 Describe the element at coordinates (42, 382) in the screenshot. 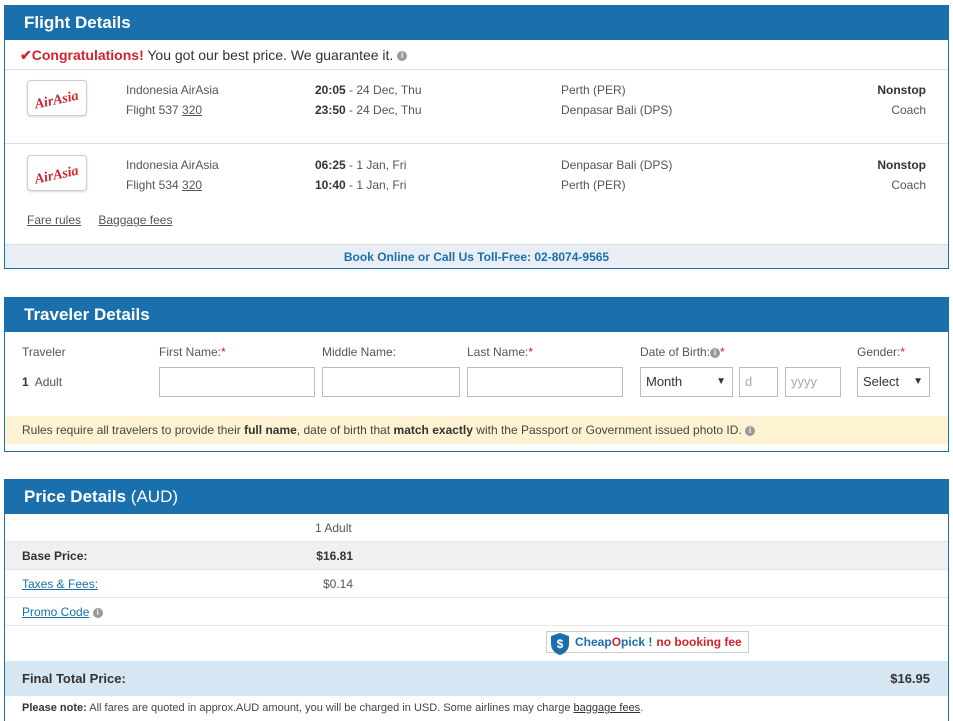

I see `traveler-type: 1 Adult` at that location.